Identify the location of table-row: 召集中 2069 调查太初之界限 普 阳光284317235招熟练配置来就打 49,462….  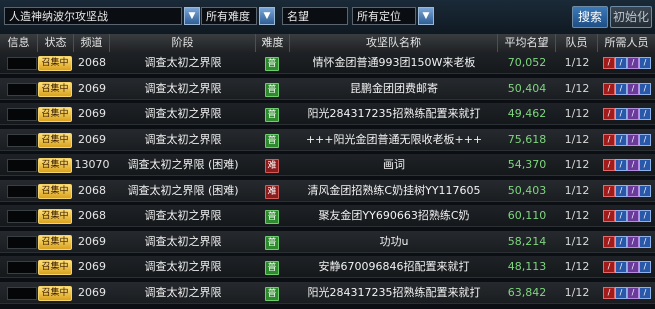
(327, 114).